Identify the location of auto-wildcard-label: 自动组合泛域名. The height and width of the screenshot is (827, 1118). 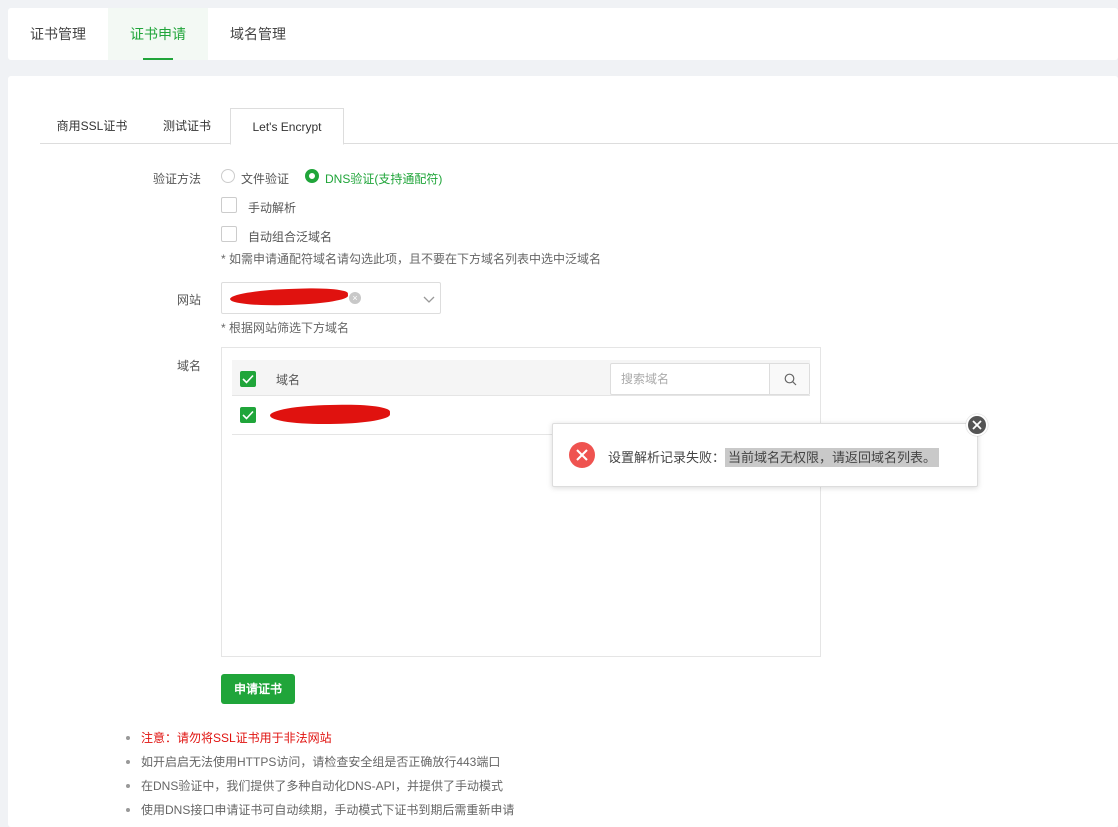
(290, 236).